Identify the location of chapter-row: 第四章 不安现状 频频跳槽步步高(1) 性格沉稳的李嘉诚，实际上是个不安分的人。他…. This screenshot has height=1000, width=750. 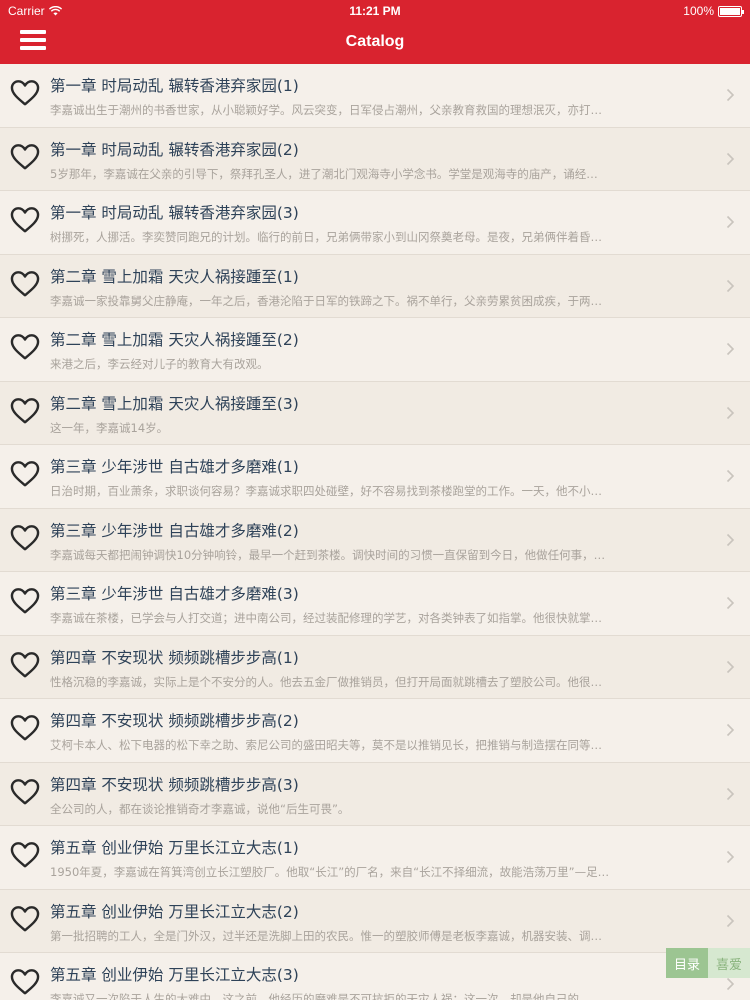
(375, 667).